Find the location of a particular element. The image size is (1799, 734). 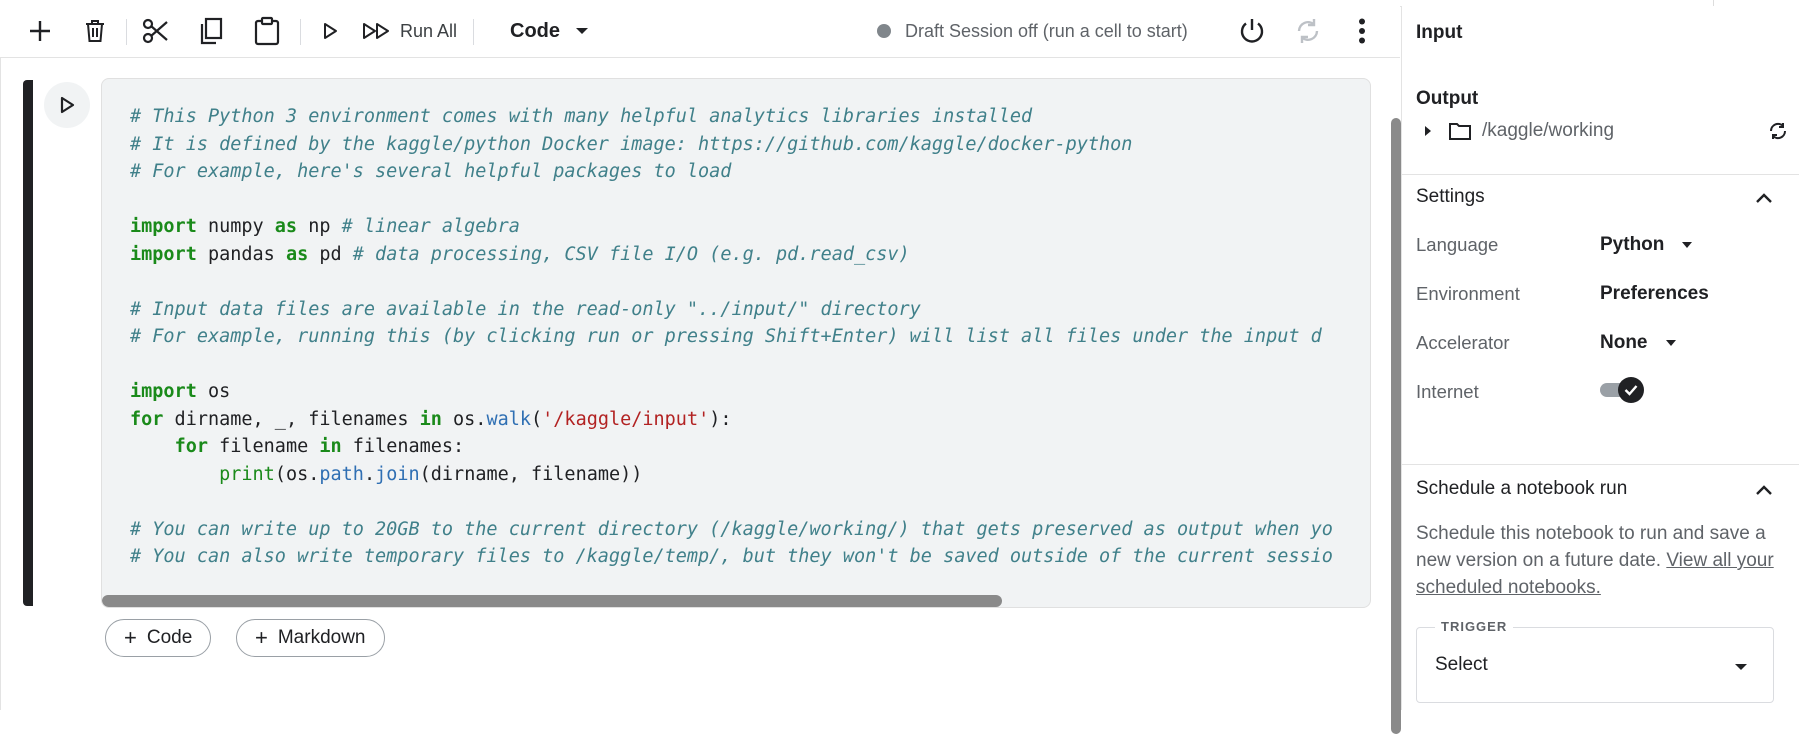

internet-toggle is located at coordinates (1622, 390).